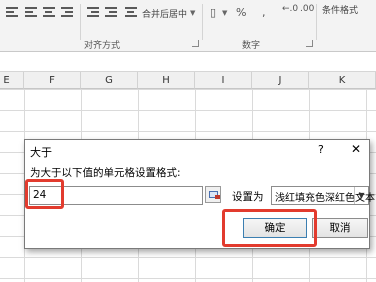  Describe the element at coordinates (111, 12) in the screenshot. I see `increase-indent-icon` at that location.